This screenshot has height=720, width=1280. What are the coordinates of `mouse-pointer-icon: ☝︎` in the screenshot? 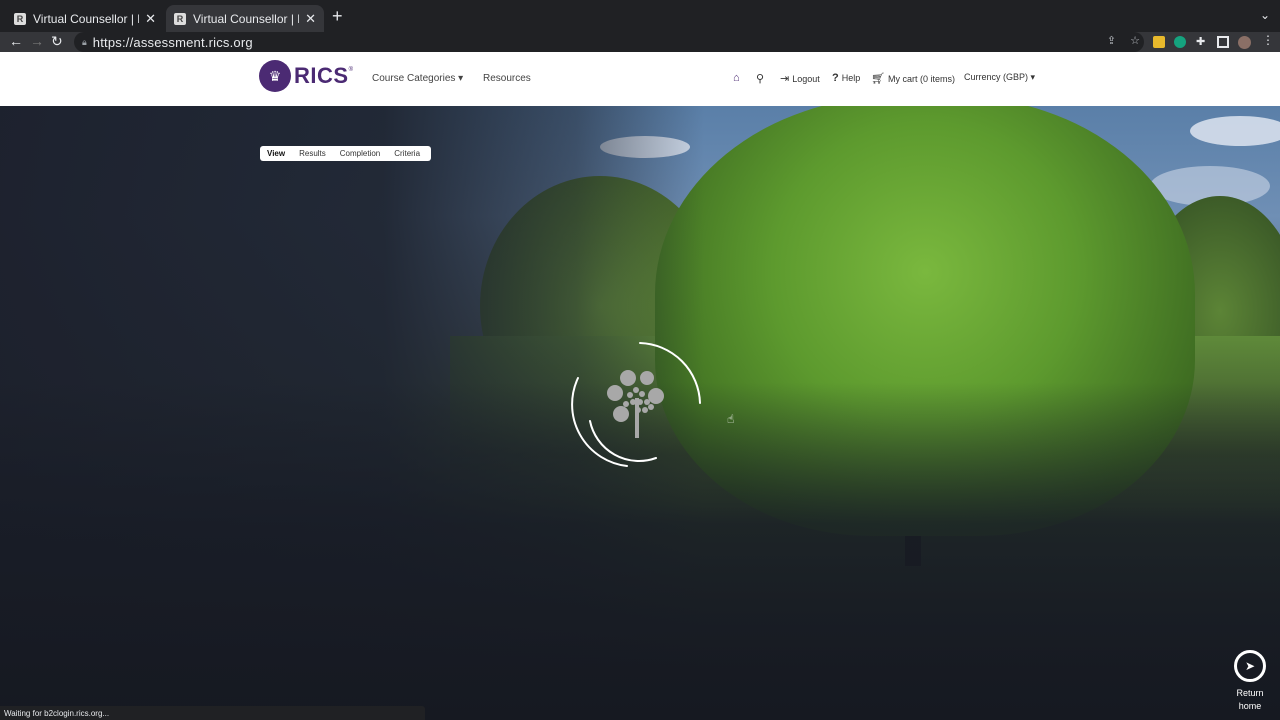 It's located at (731, 419).